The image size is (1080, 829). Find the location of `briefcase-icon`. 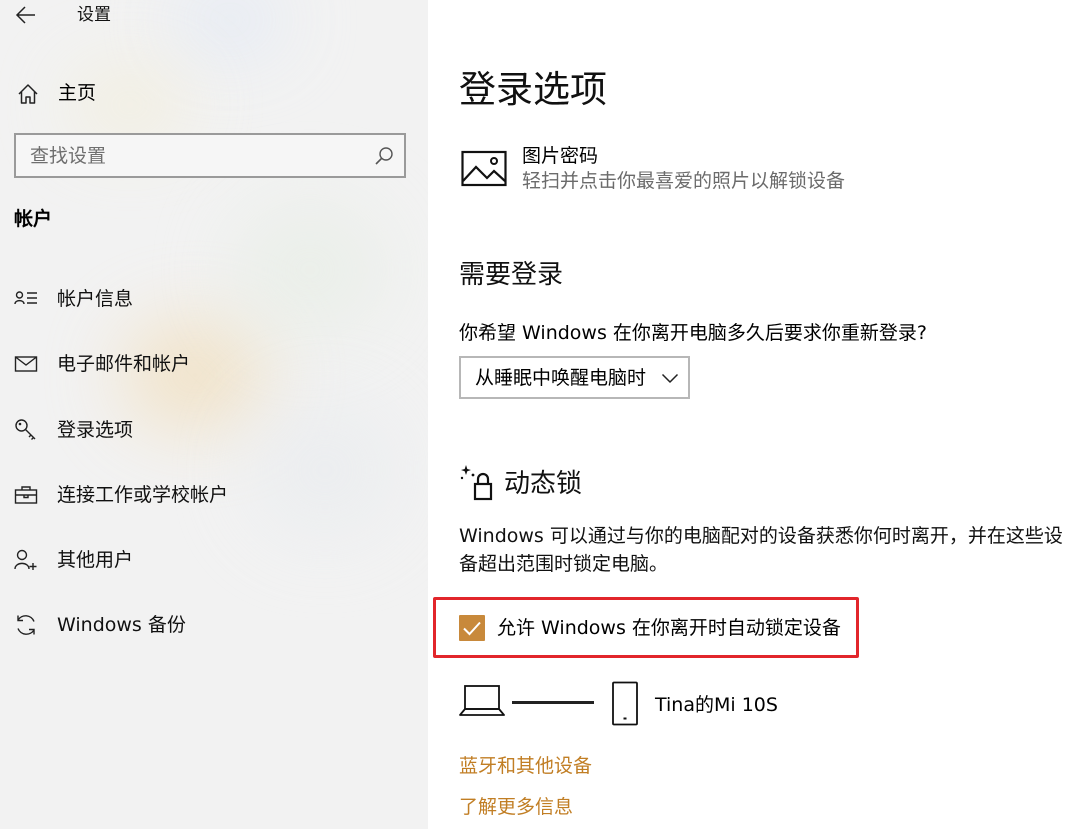

briefcase-icon is located at coordinates (26, 495).